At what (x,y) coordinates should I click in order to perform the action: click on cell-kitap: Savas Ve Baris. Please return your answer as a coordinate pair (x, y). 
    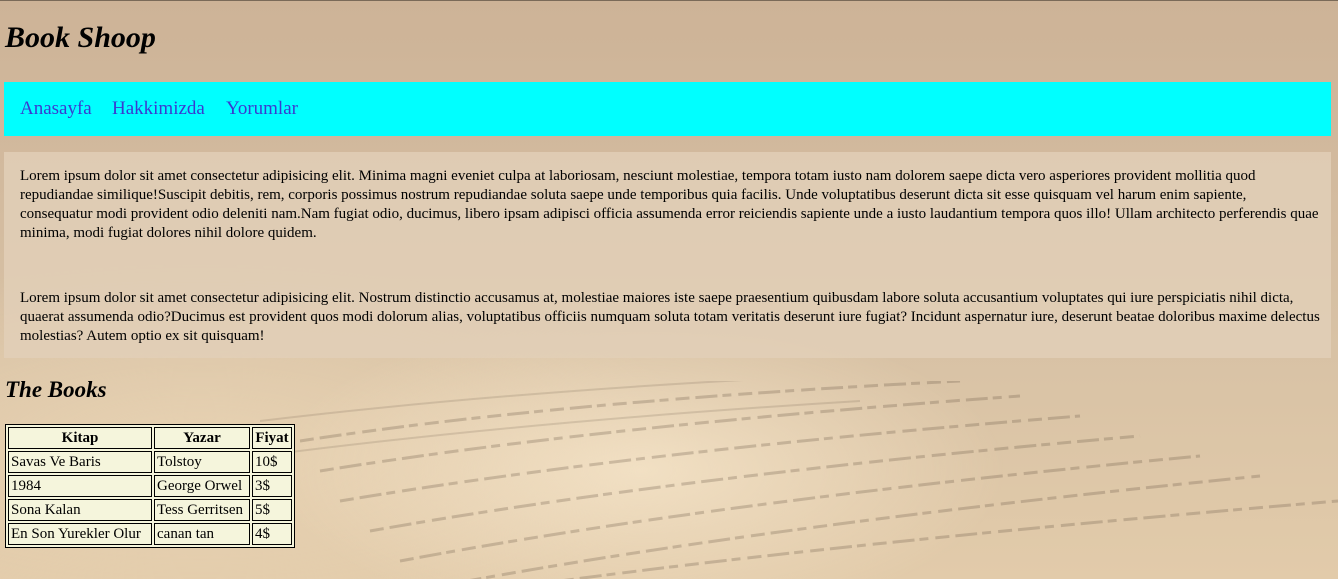
    Looking at the image, I should click on (80, 462).